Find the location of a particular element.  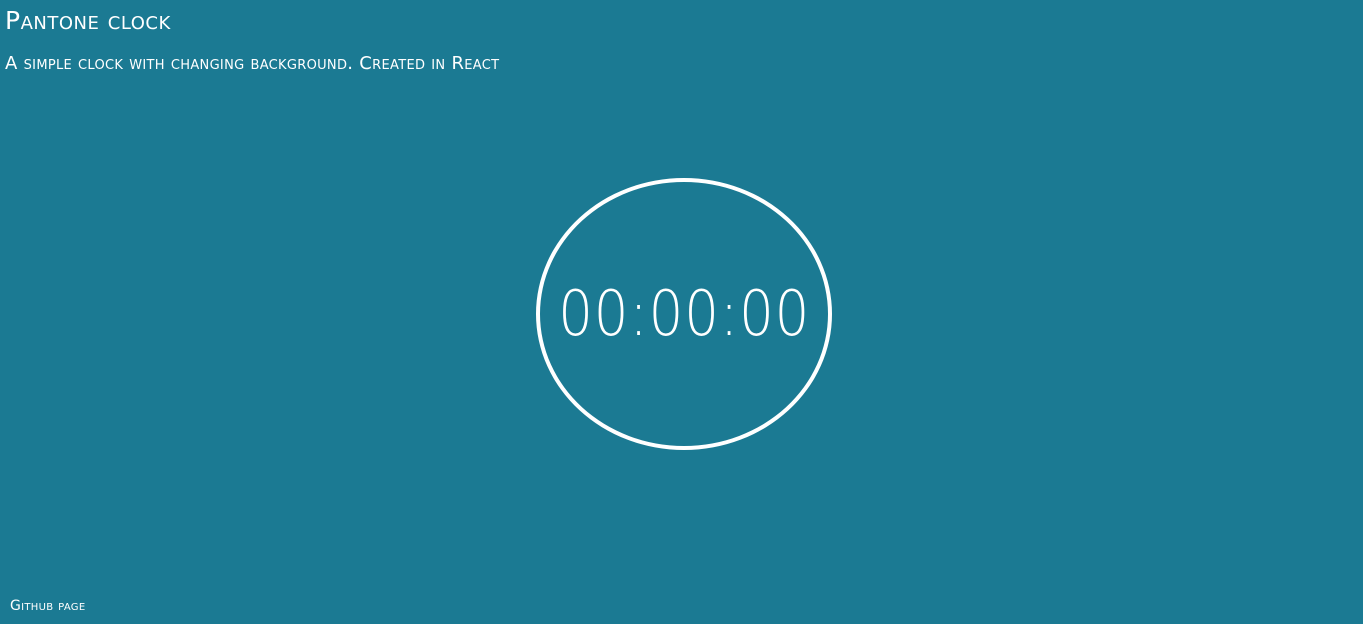

clock-face: 00:00:00 is located at coordinates (684, 314).